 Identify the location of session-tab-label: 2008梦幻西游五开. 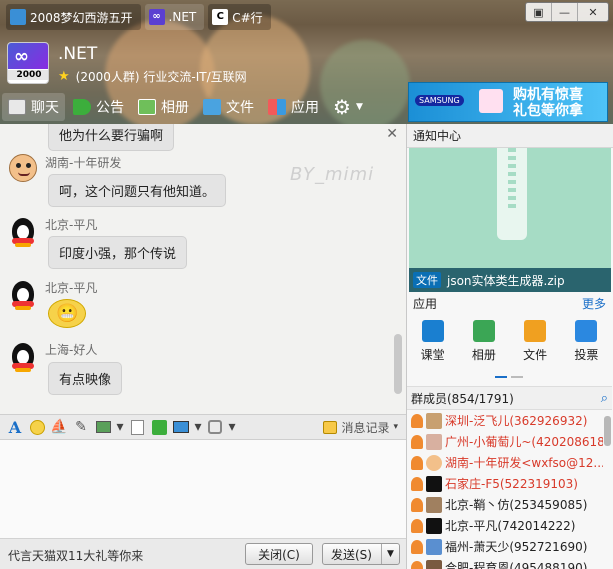
(81, 17).